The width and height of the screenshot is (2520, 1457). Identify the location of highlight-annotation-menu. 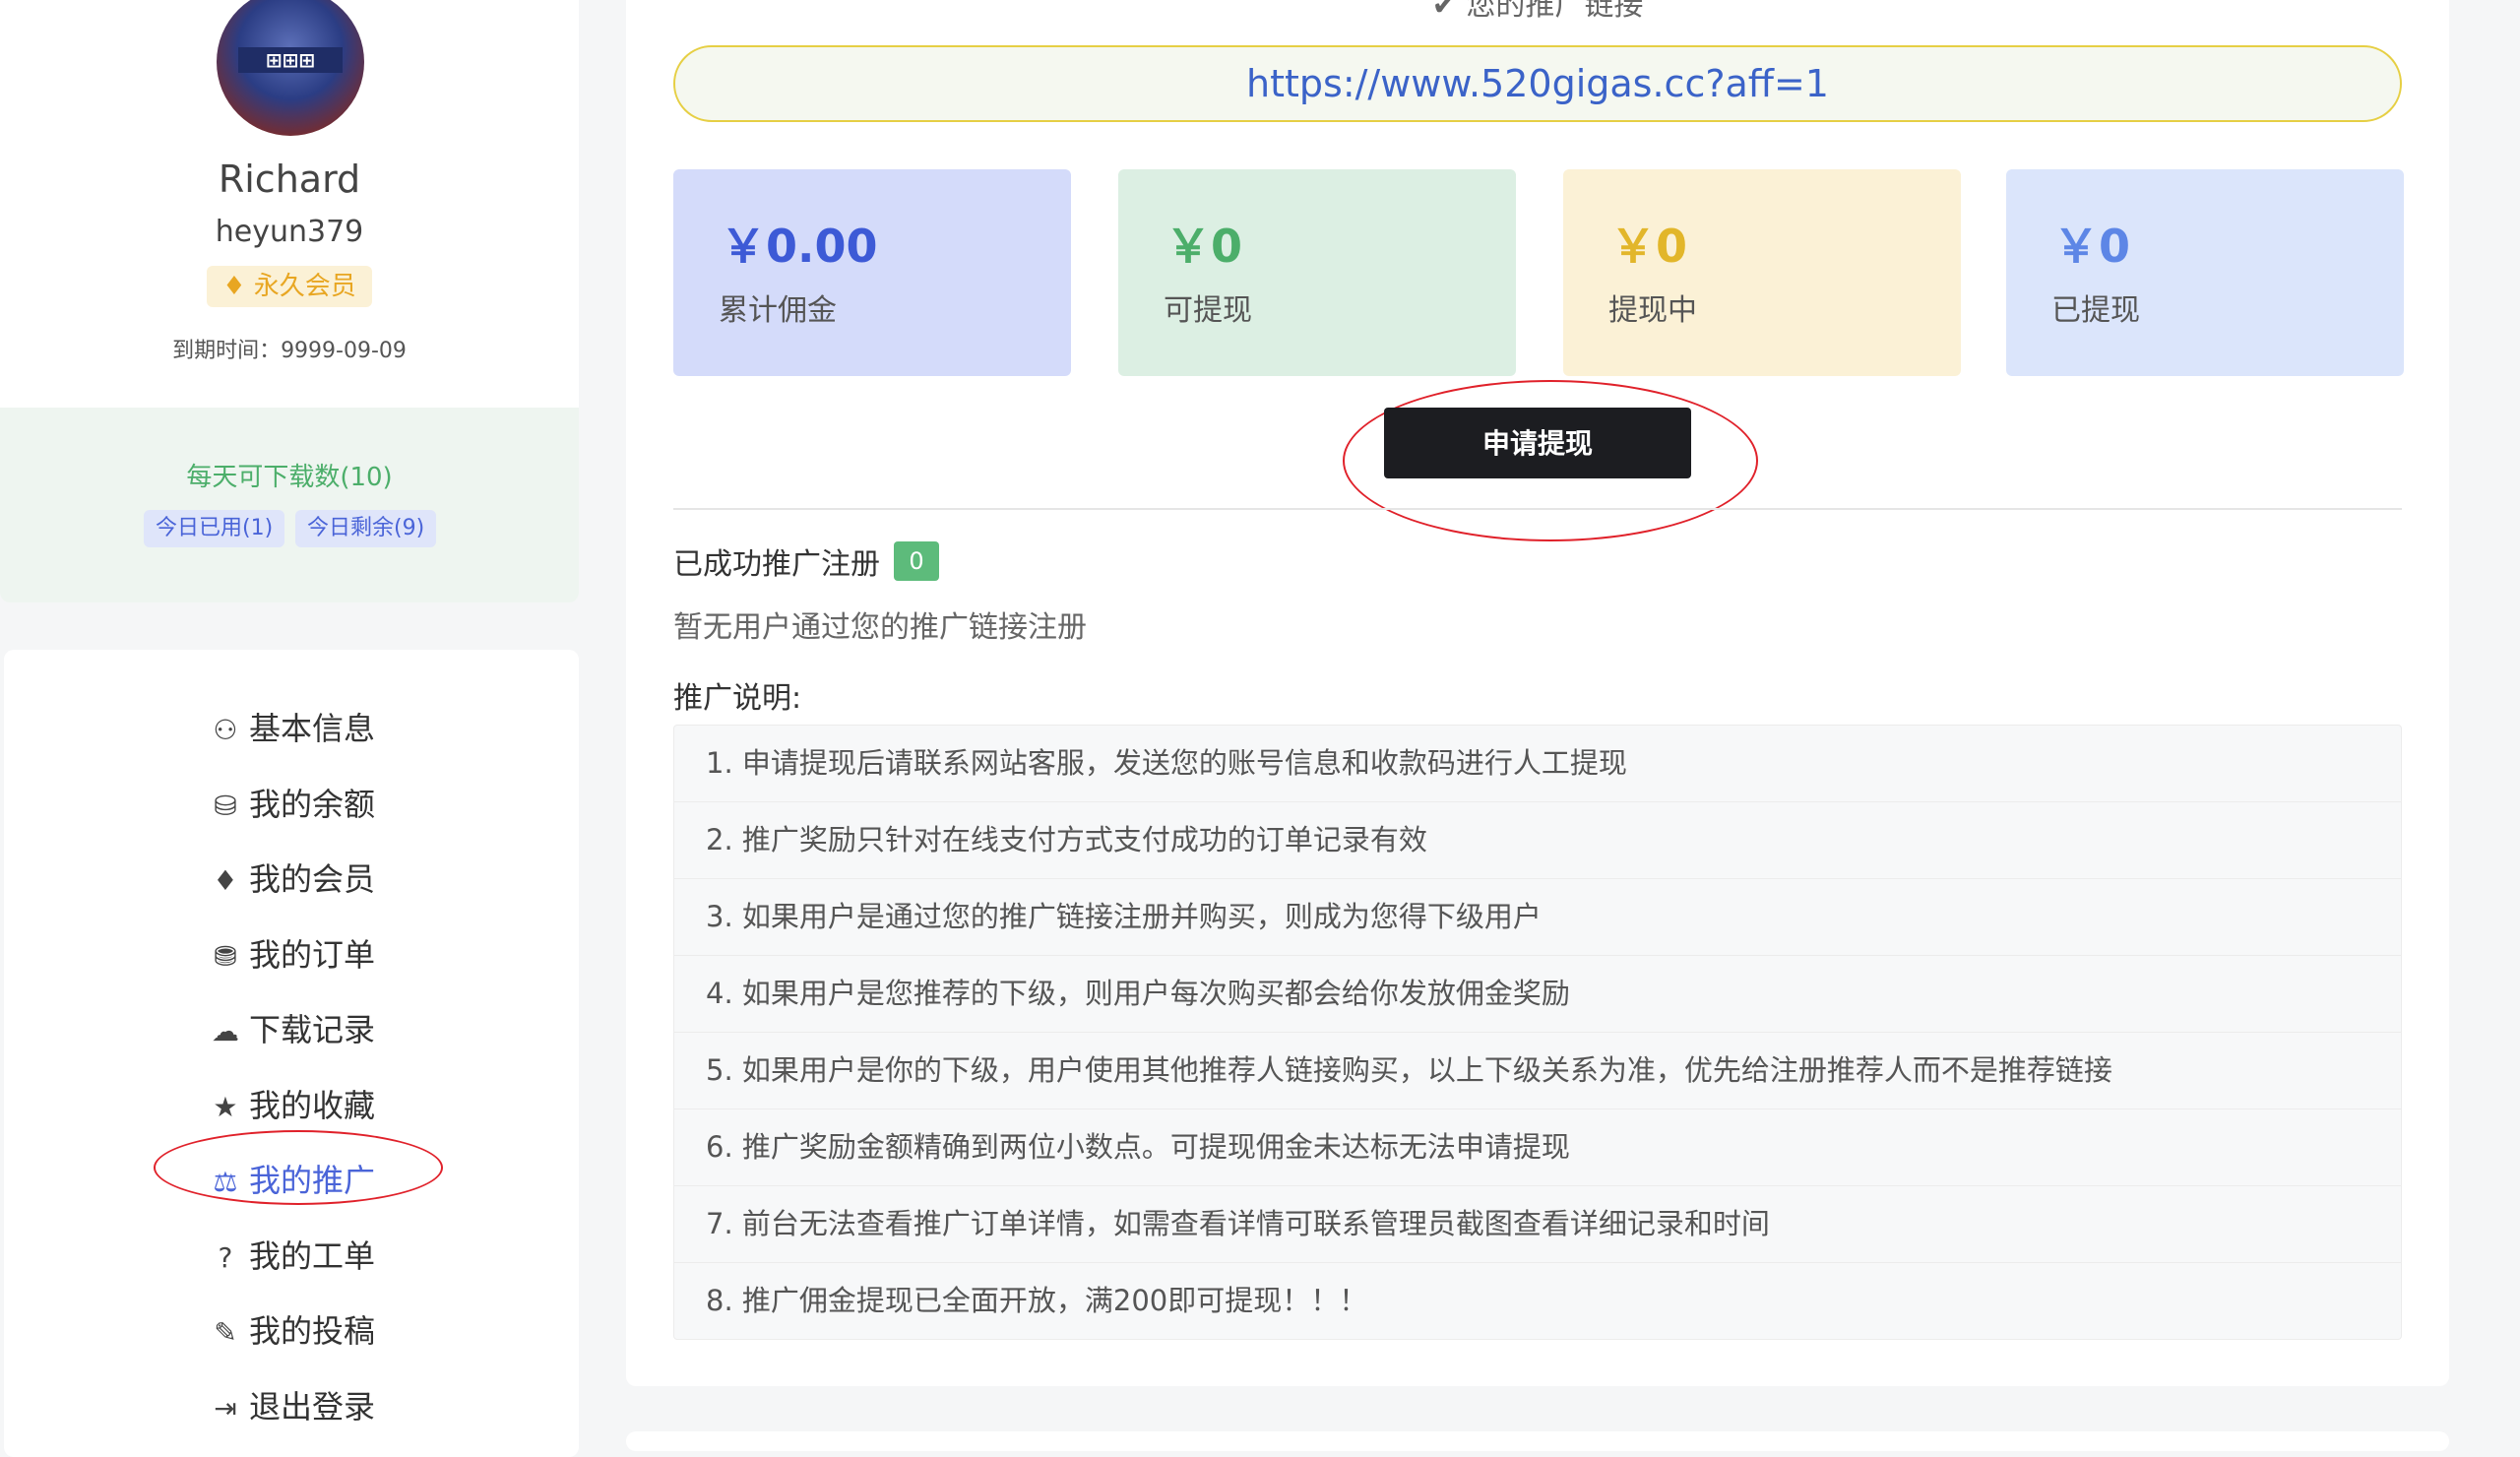
(298, 1167).